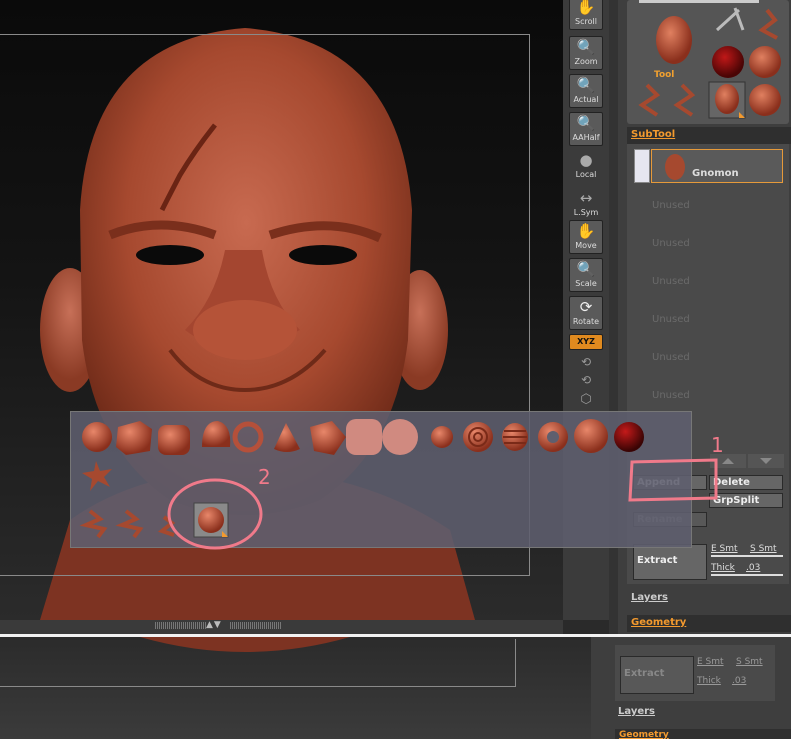  Describe the element at coordinates (445, 491) in the screenshot. I see `annotation-overlay: 1 2` at that location.